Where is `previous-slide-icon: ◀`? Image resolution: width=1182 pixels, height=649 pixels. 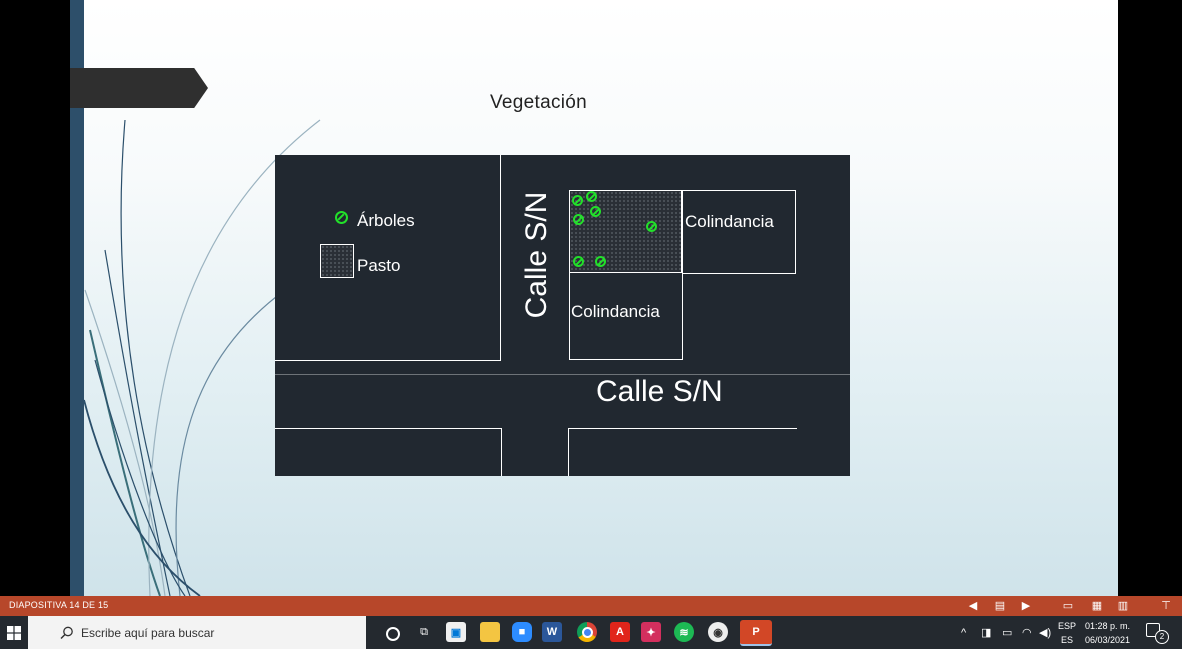 previous-slide-icon: ◀ is located at coordinates (973, 606).